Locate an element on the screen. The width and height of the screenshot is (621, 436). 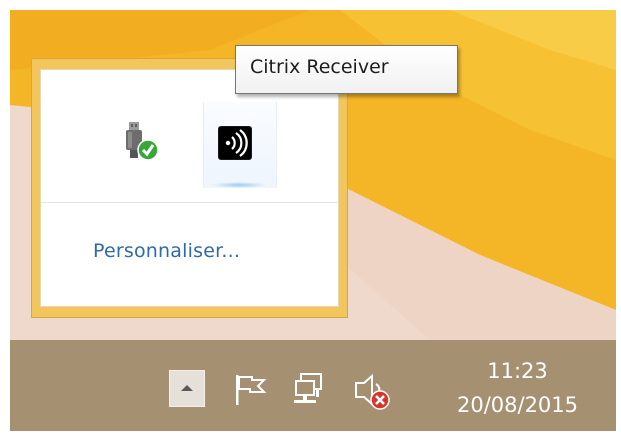
hover-glow is located at coordinates (239, 185).